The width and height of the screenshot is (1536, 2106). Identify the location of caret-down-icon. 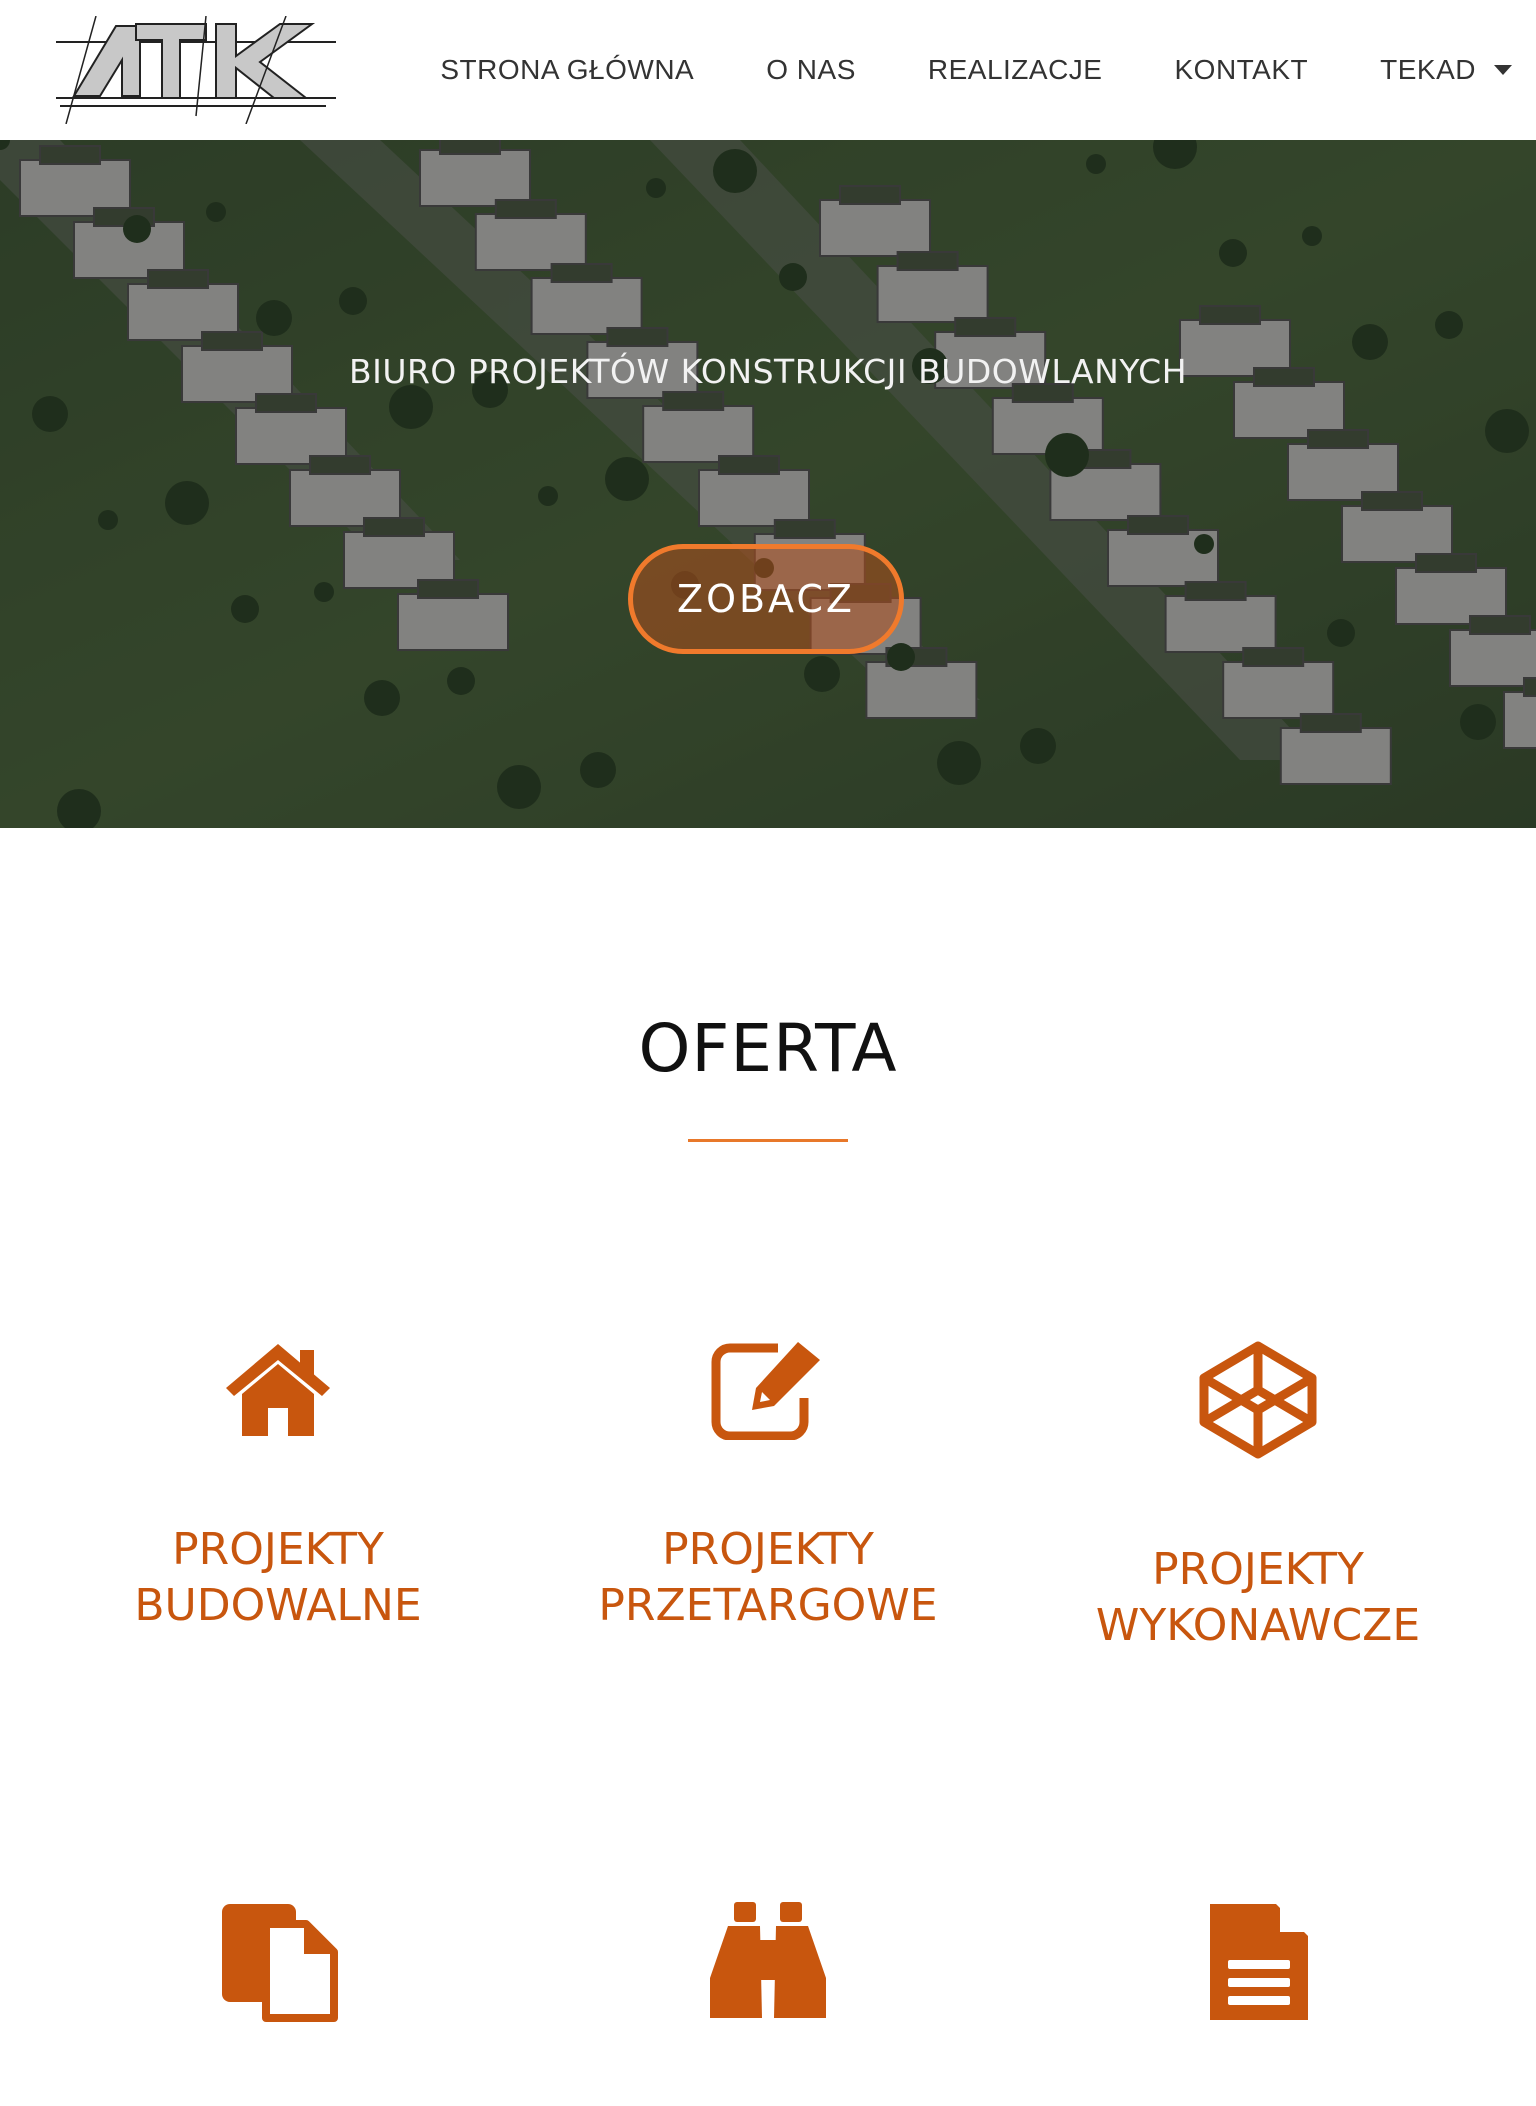
(1503, 70).